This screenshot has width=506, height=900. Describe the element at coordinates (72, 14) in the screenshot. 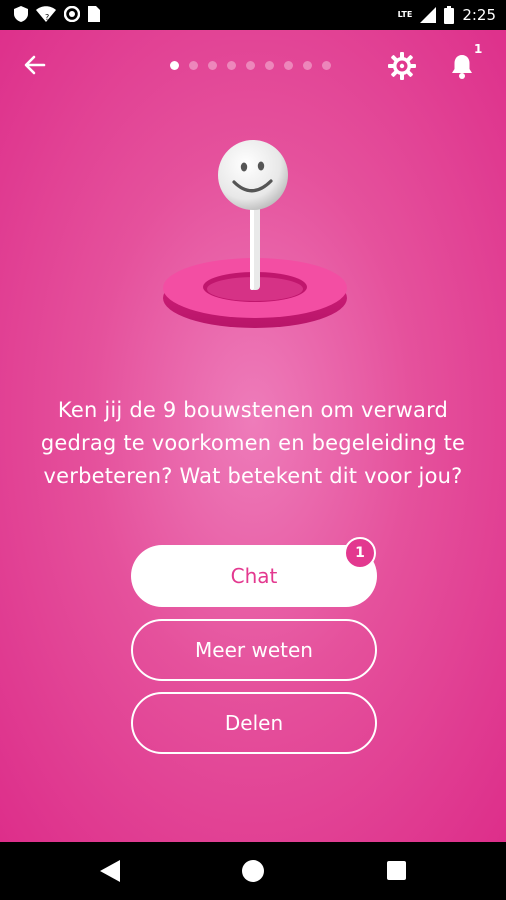

I see `circle-icon` at that location.